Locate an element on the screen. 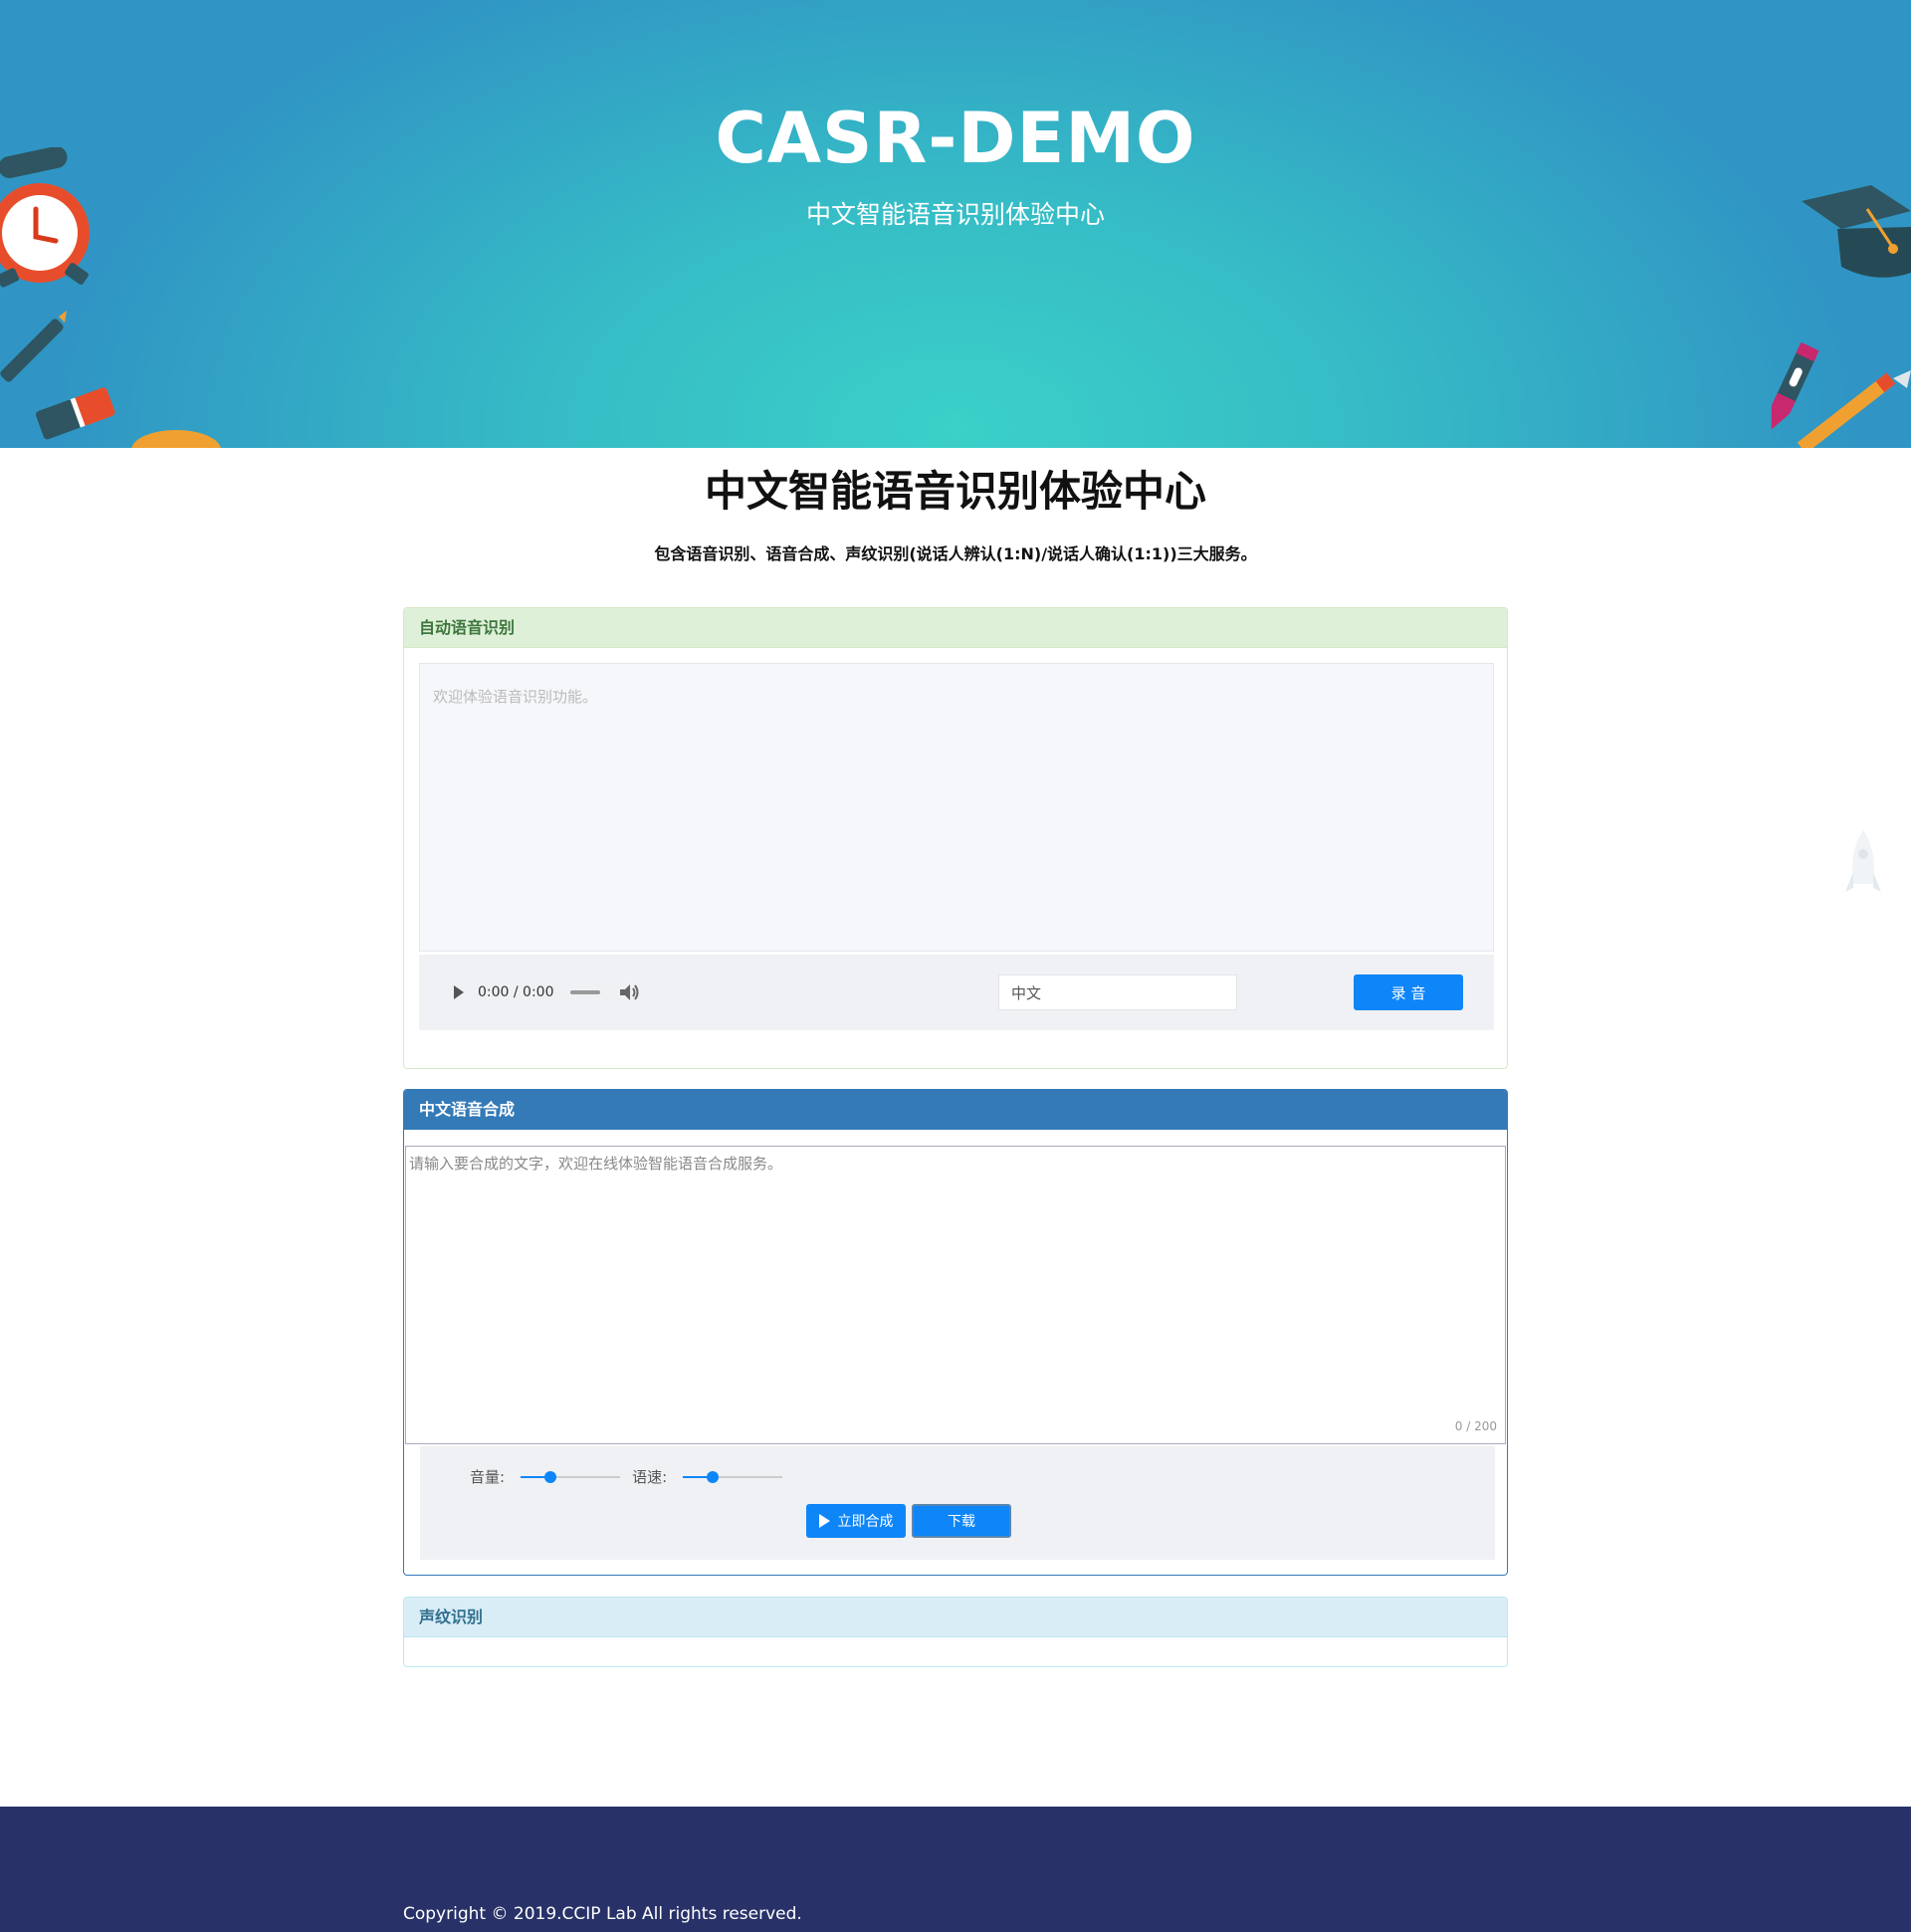 Image resolution: width=1911 pixels, height=1932 pixels. volume-slider is located at coordinates (571, 1477).